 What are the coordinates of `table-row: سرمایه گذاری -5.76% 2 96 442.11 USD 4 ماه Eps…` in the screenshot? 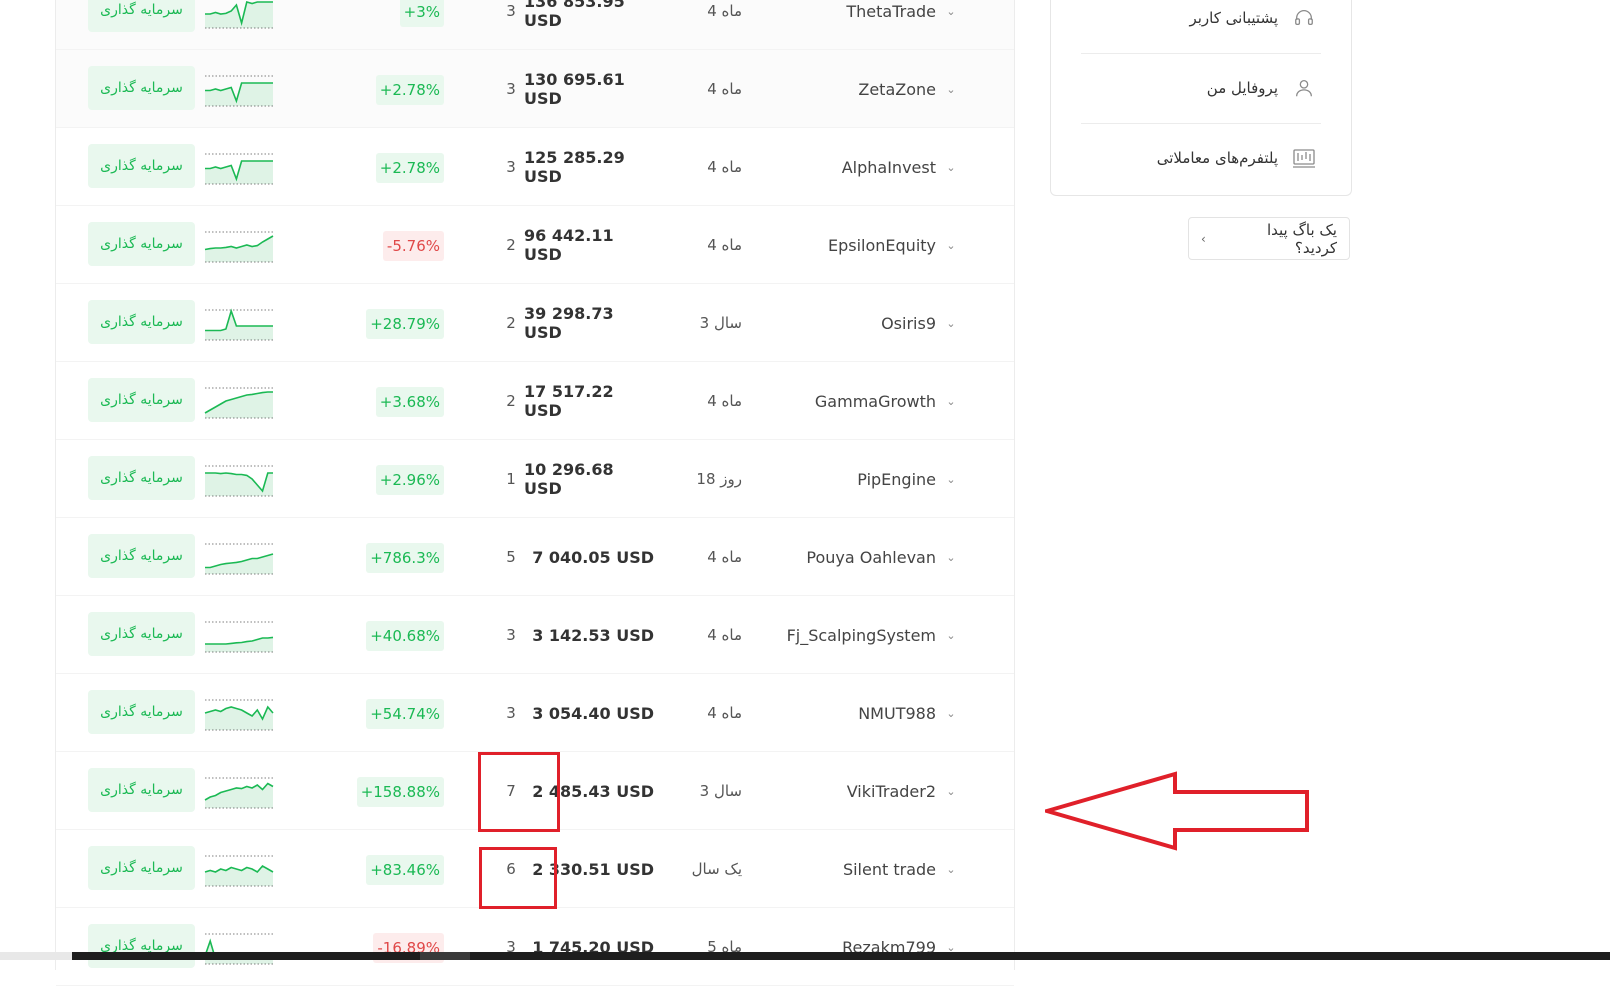 It's located at (535, 245).